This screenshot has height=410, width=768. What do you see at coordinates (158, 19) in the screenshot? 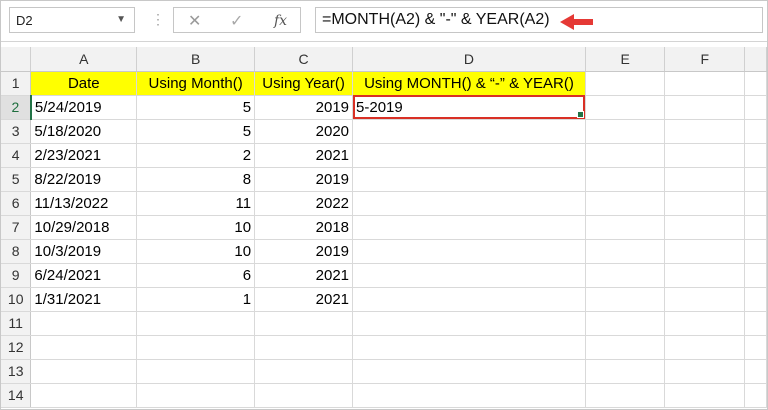
I see `drag-handle-icon: ⋮` at bounding box center [158, 19].